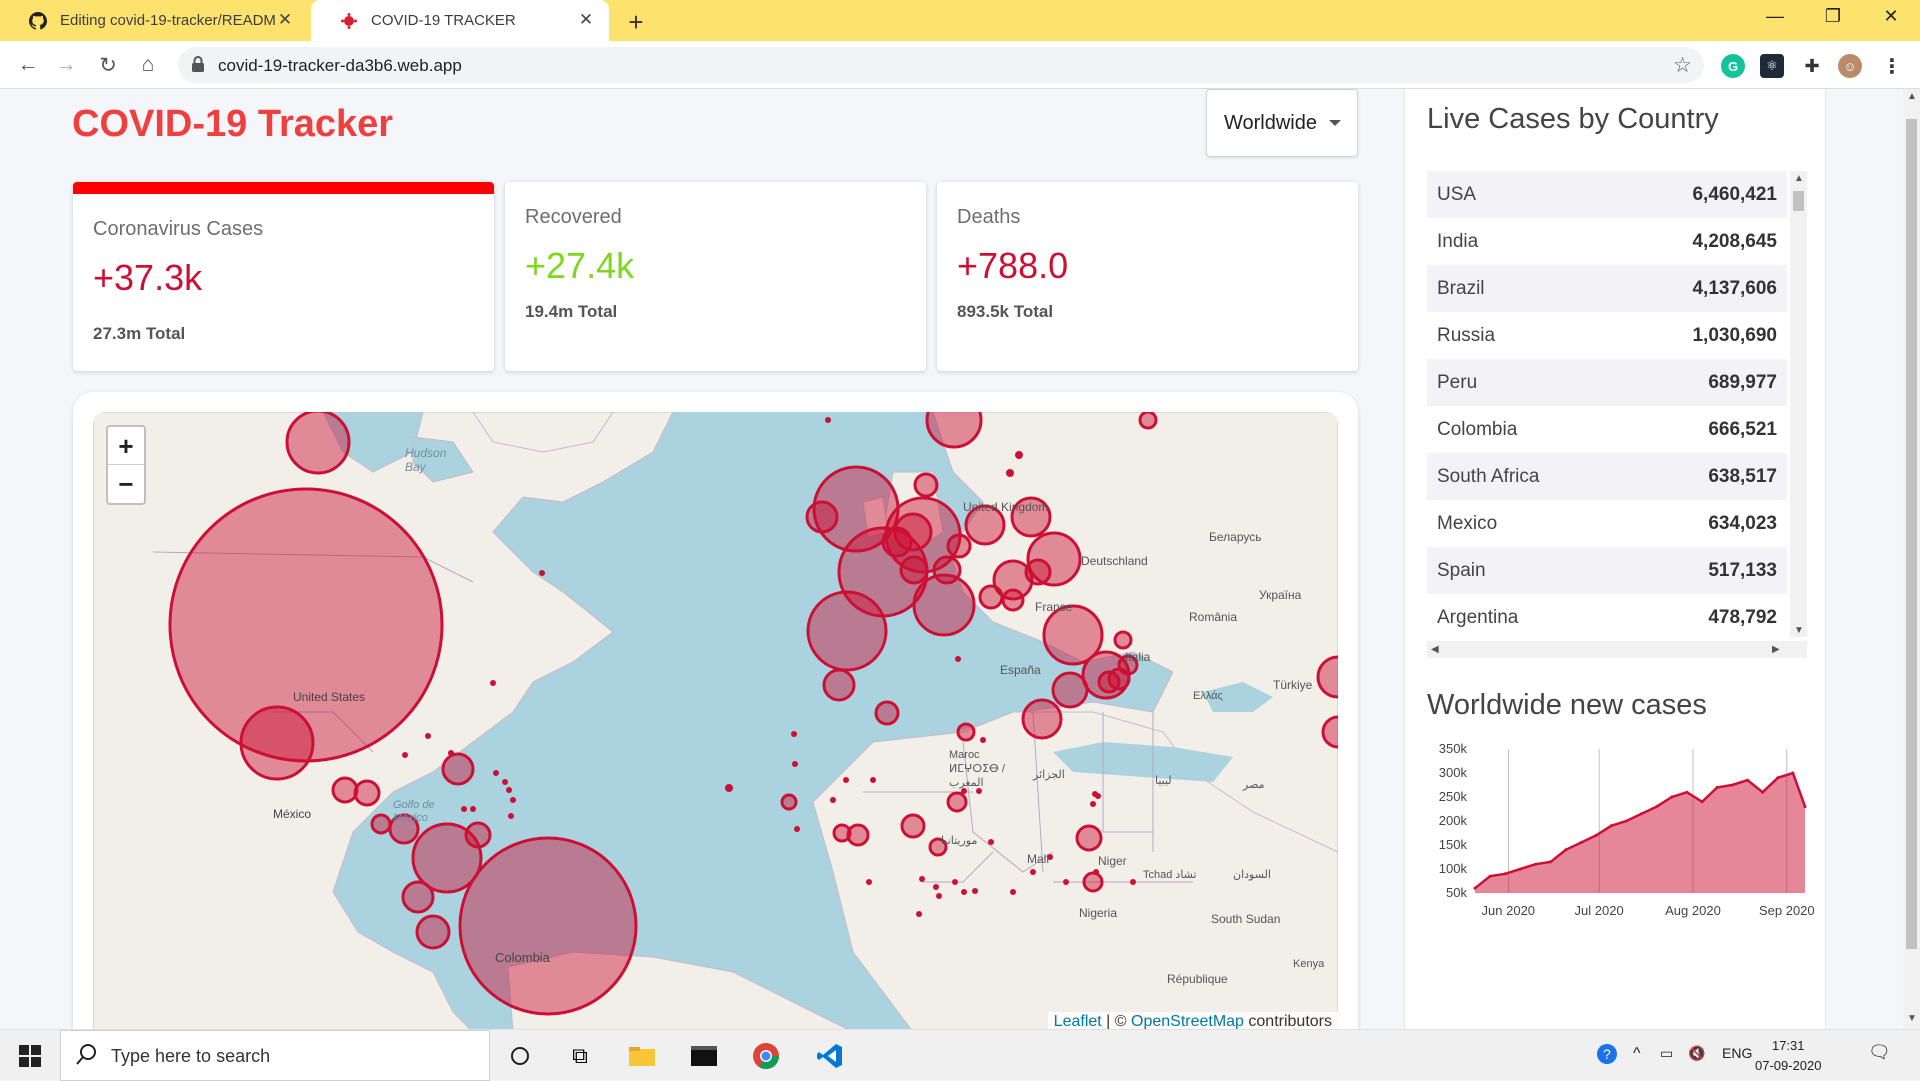  I want to click on chrome-icon, so click(766, 1056).